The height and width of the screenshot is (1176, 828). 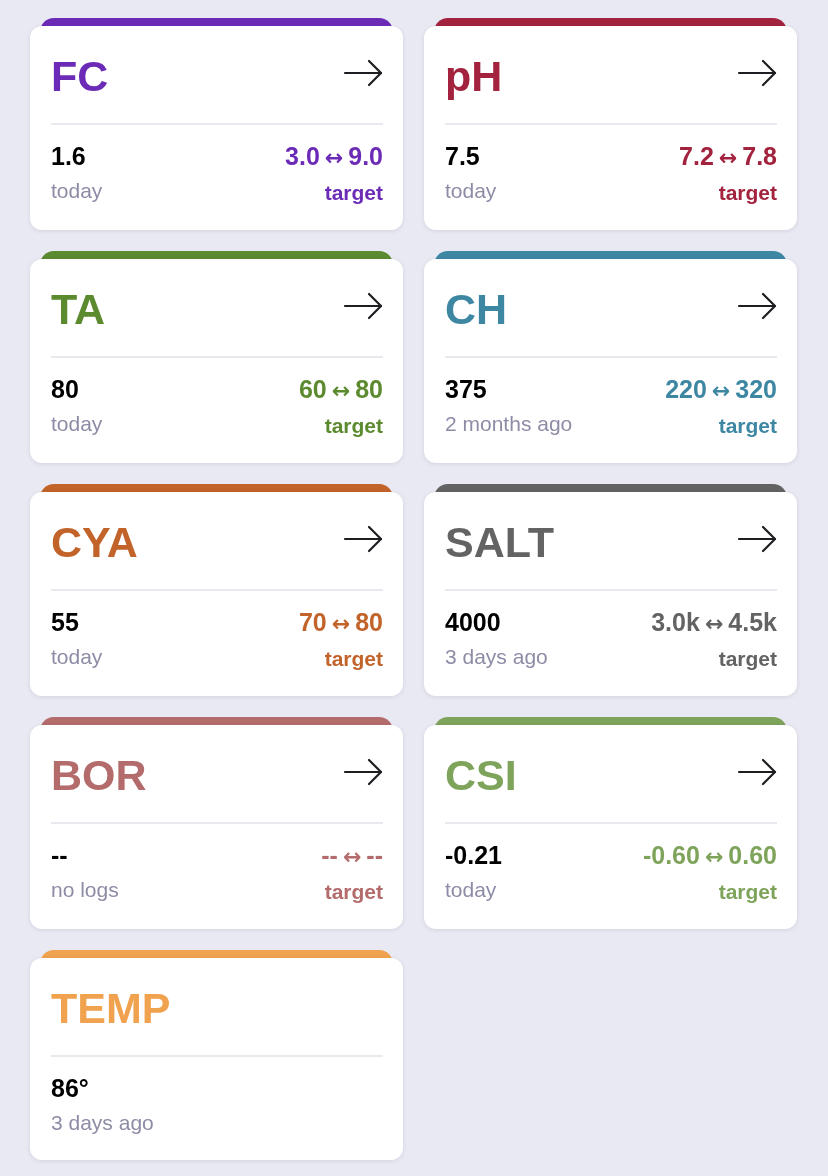 I want to click on reading-value: -0.21, so click(x=473, y=855).